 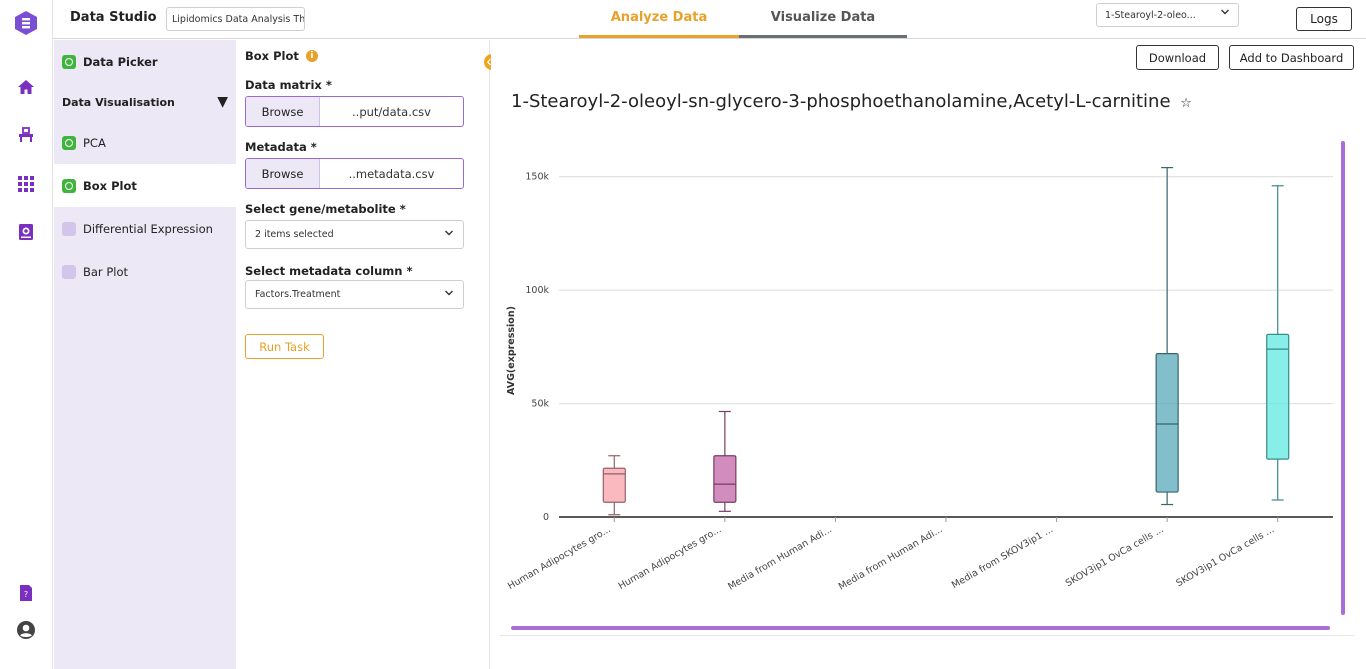 I want to click on sidebar-item-data-picker: Data Picker, so click(x=145, y=61).